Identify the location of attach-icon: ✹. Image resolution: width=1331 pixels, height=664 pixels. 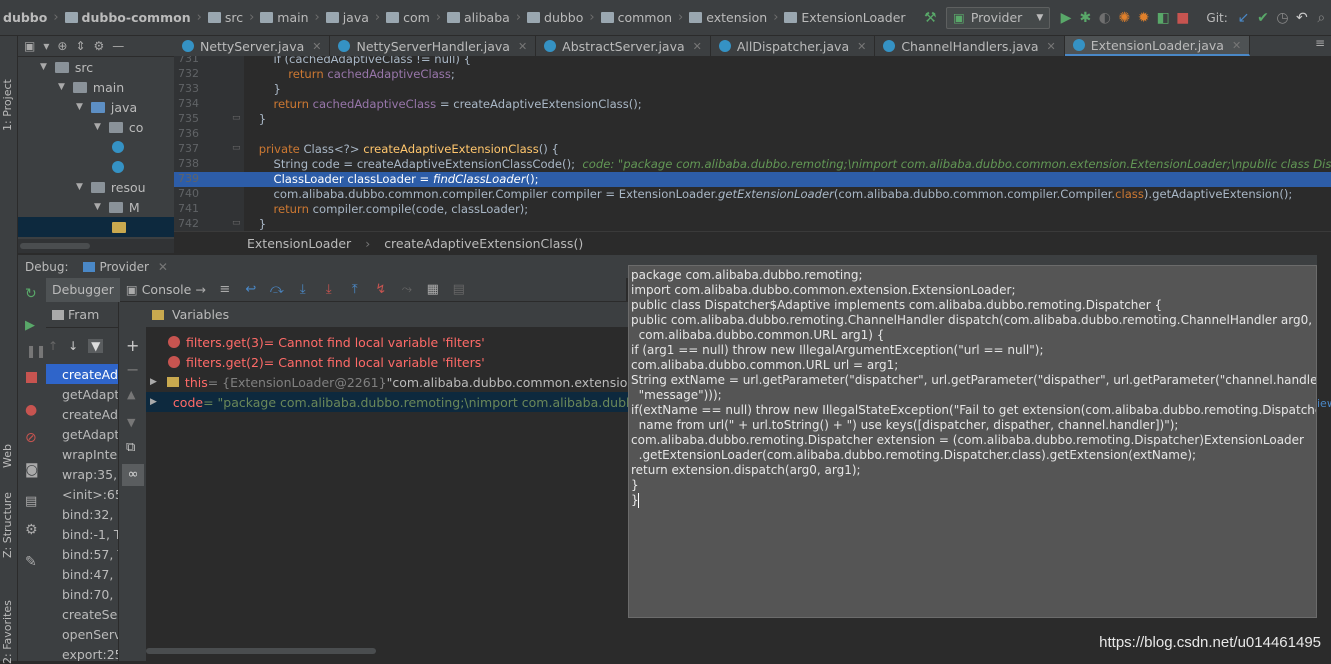
(1143, 18).